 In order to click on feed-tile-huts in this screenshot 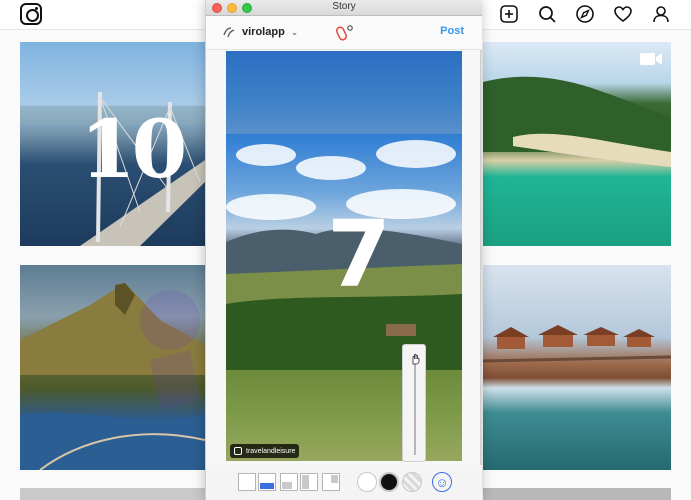, I will do `click(577, 367)`.